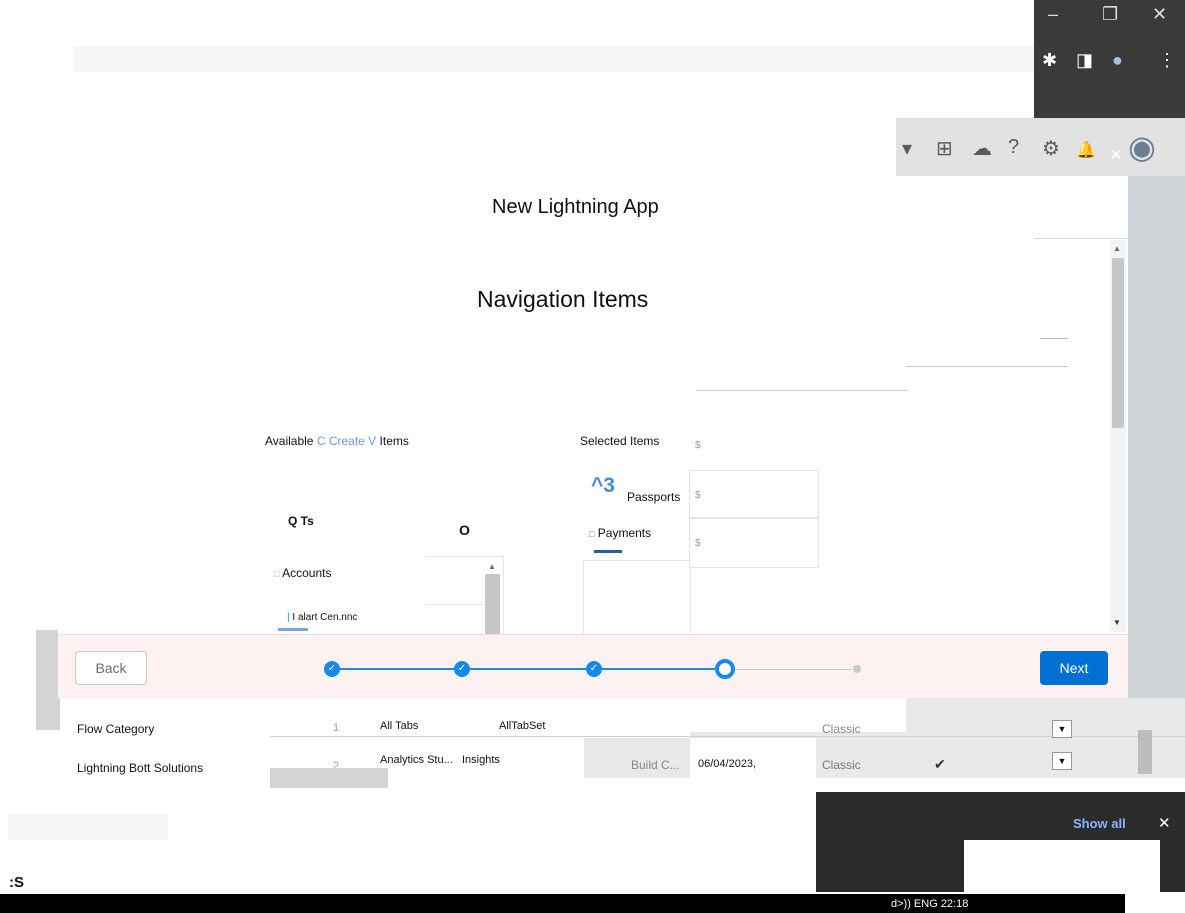 The height and width of the screenshot is (913, 1185). I want to click on sidebar-item-flow-category: Flow Category, so click(115, 729).